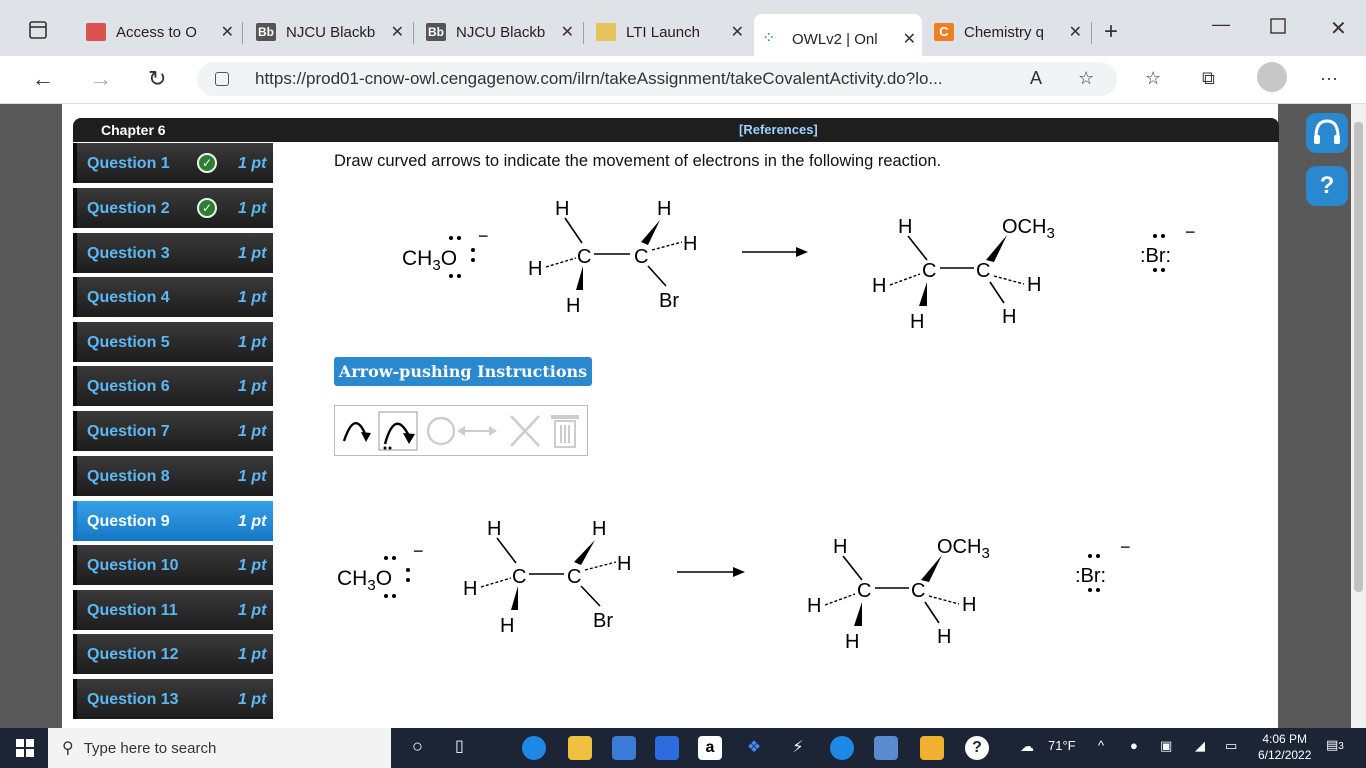 Image resolution: width=1366 pixels, height=768 pixels. Describe the element at coordinates (173, 253) in the screenshot. I see `question-item-3: Question 3 1 pt` at that location.